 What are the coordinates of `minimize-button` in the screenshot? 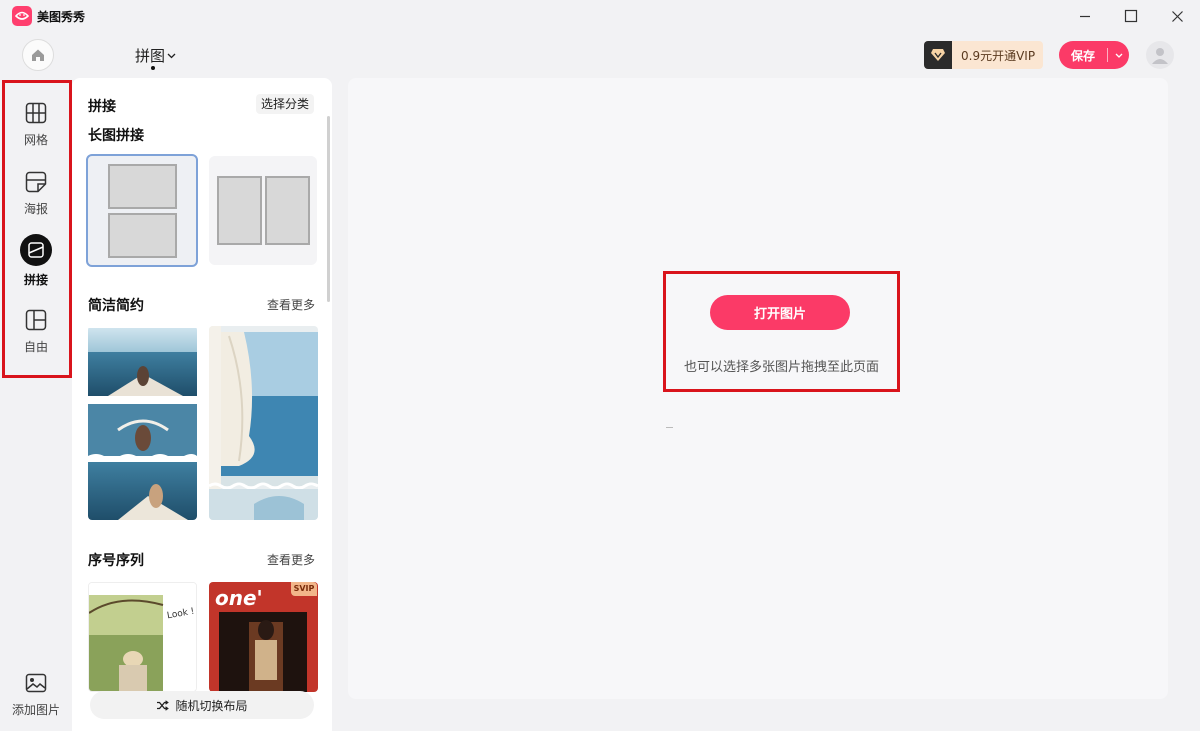 It's located at (1085, 16).